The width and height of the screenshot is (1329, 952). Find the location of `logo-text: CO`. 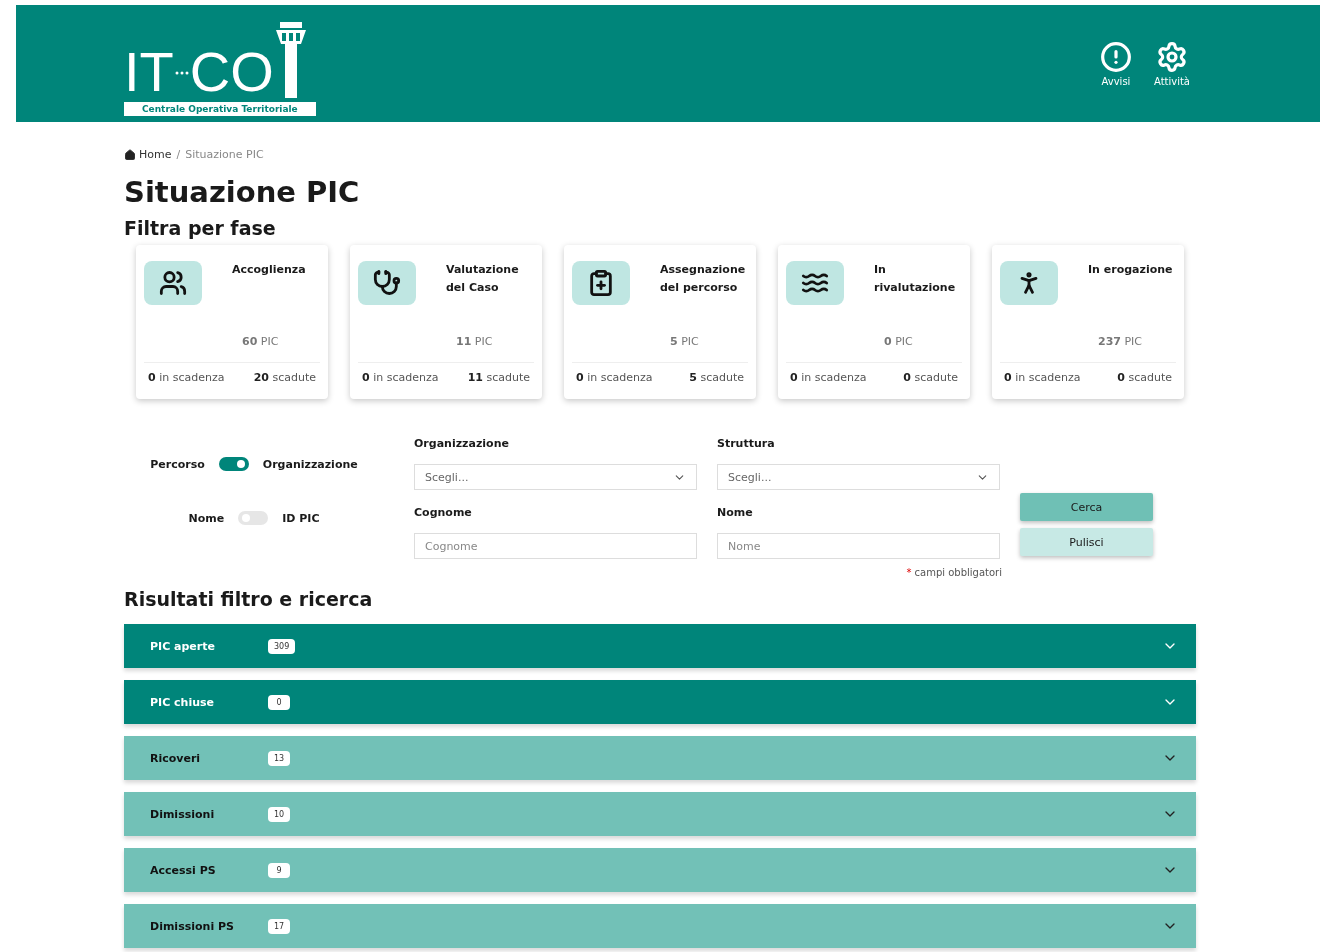

logo-text: CO is located at coordinates (231, 71).